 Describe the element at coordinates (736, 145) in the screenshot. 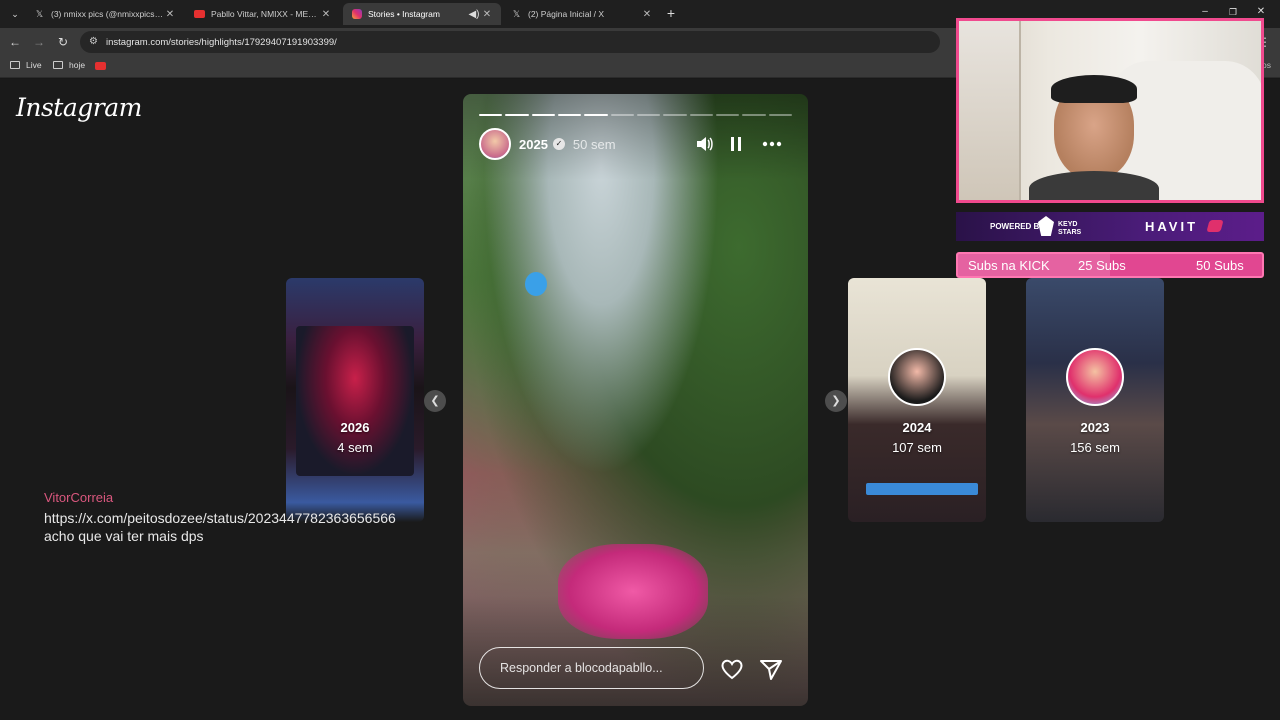

I see `pause-icon` at that location.